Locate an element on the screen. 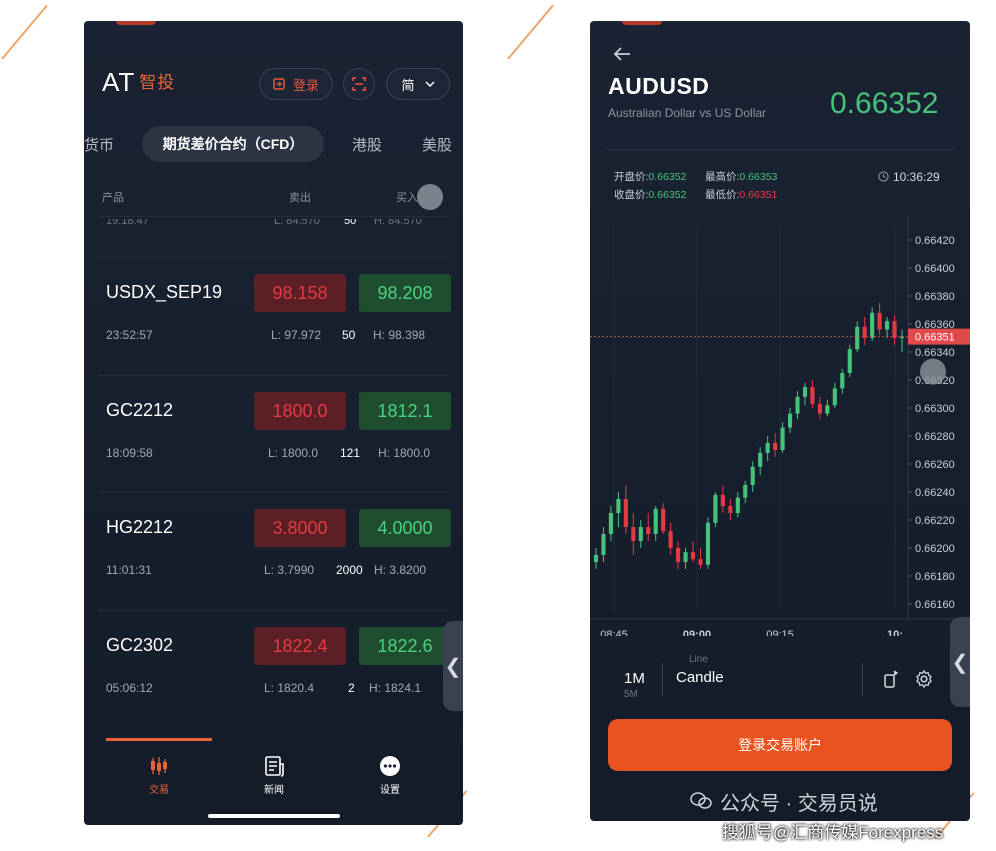  buy-price-button: 1812.1 is located at coordinates (405, 411).